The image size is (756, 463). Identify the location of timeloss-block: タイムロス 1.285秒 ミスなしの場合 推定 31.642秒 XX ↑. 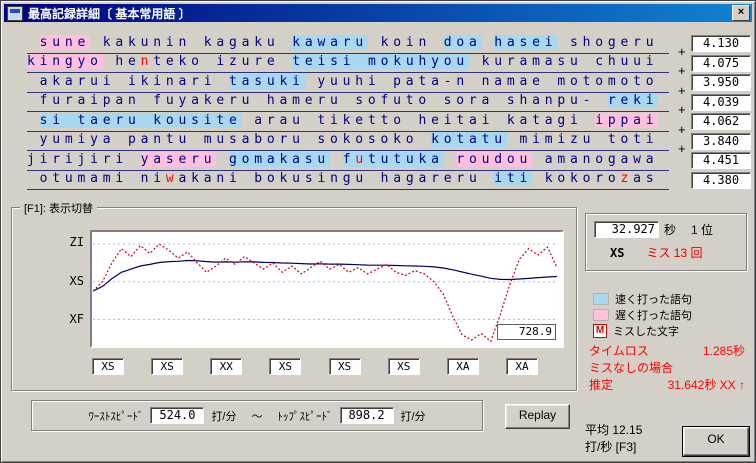
(667, 368).